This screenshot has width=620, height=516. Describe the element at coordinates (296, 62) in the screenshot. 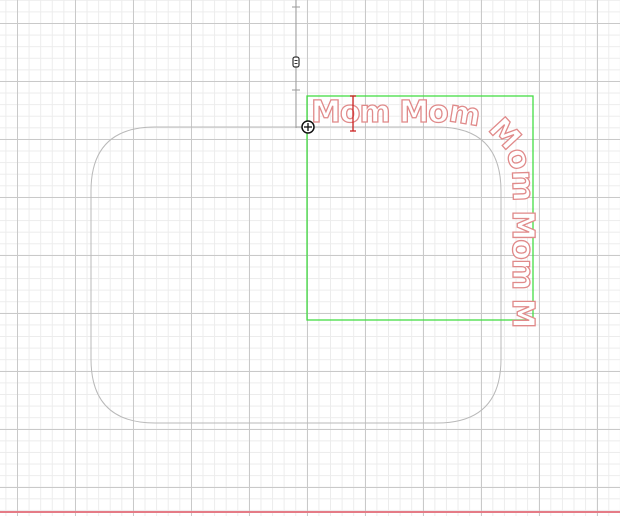

I see `rotate-handle-icon` at that location.